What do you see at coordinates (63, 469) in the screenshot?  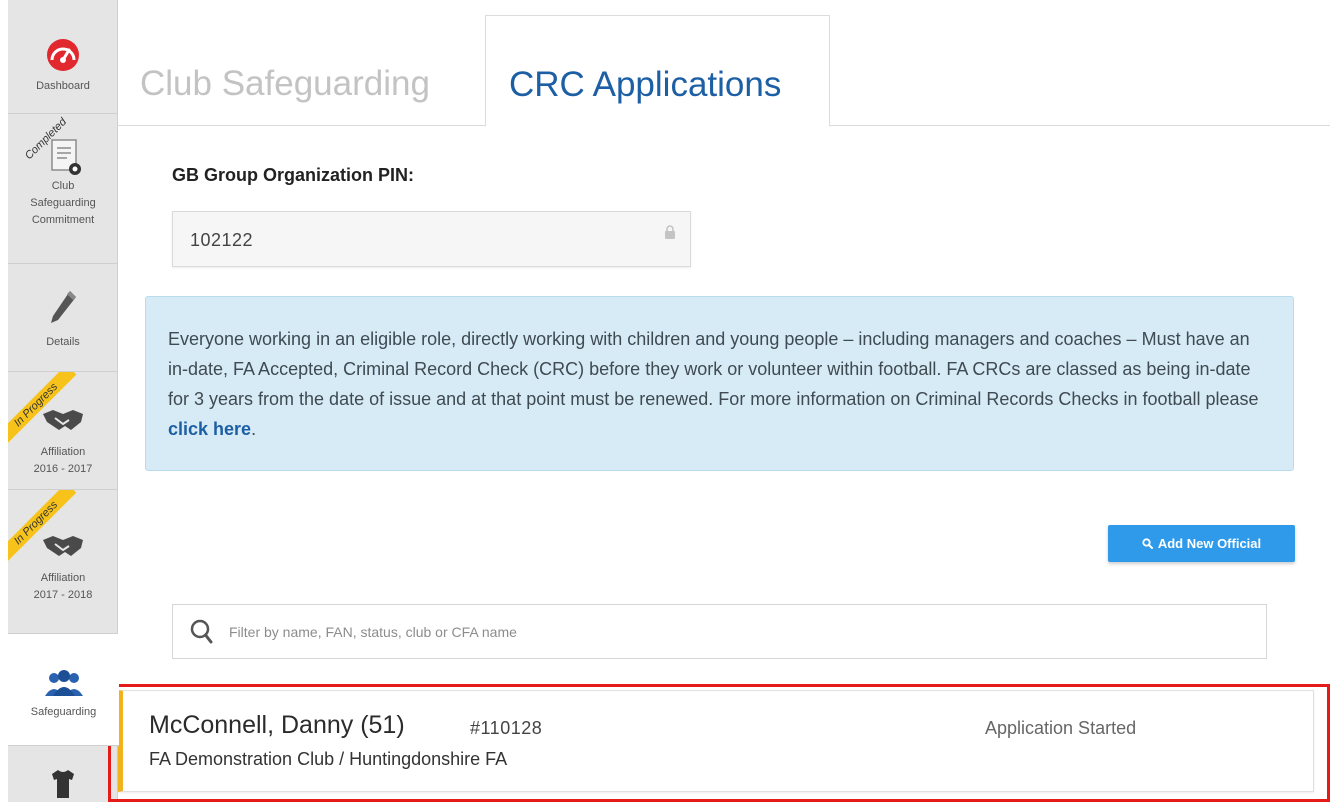 I see `sidebar-item-label-line2: 2016 - 2017` at bounding box center [63, 469].